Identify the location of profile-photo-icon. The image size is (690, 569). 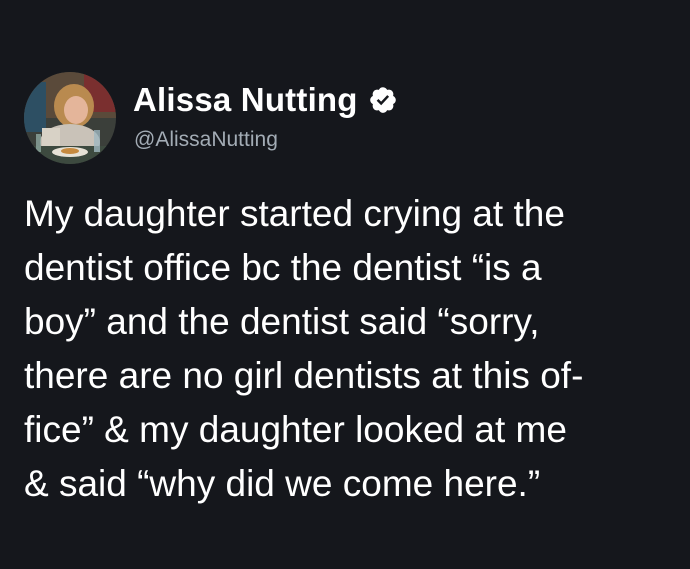
(70, 118).